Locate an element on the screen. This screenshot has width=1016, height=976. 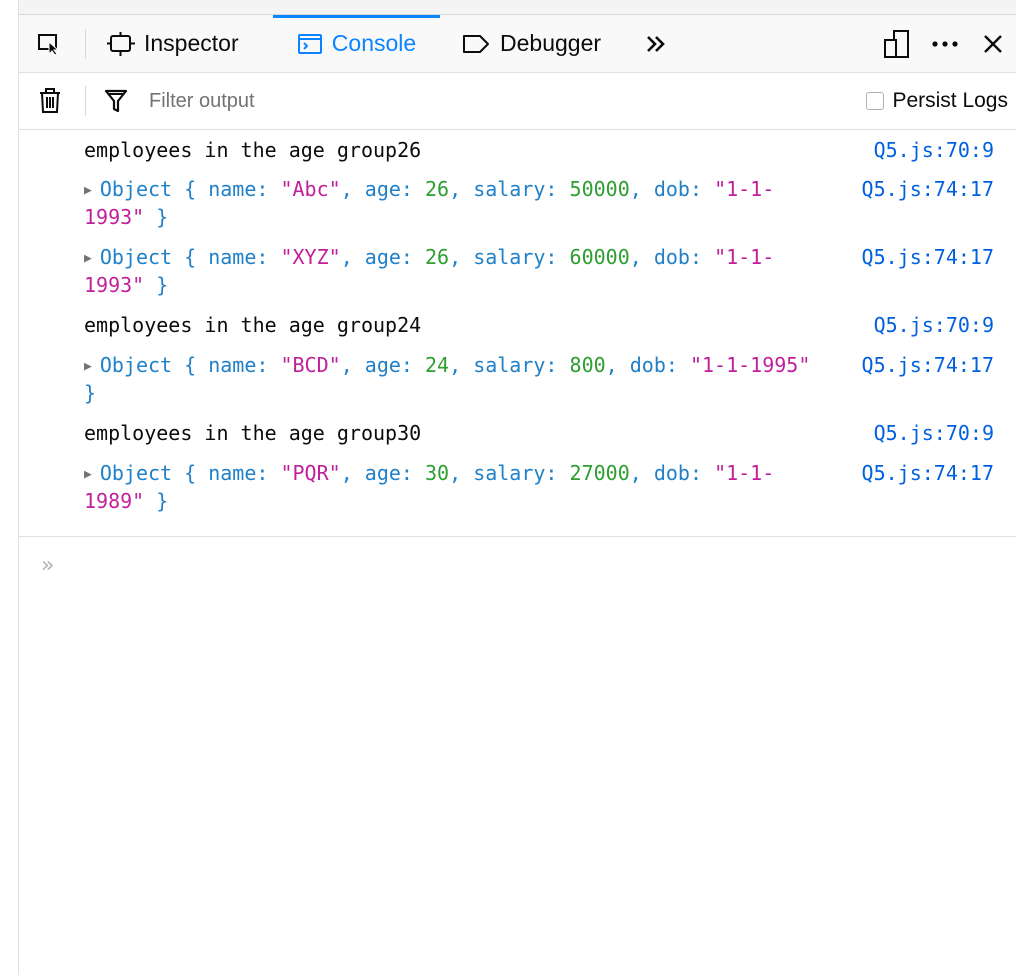
value-salary: 800 is located at coordinates (587, 365).